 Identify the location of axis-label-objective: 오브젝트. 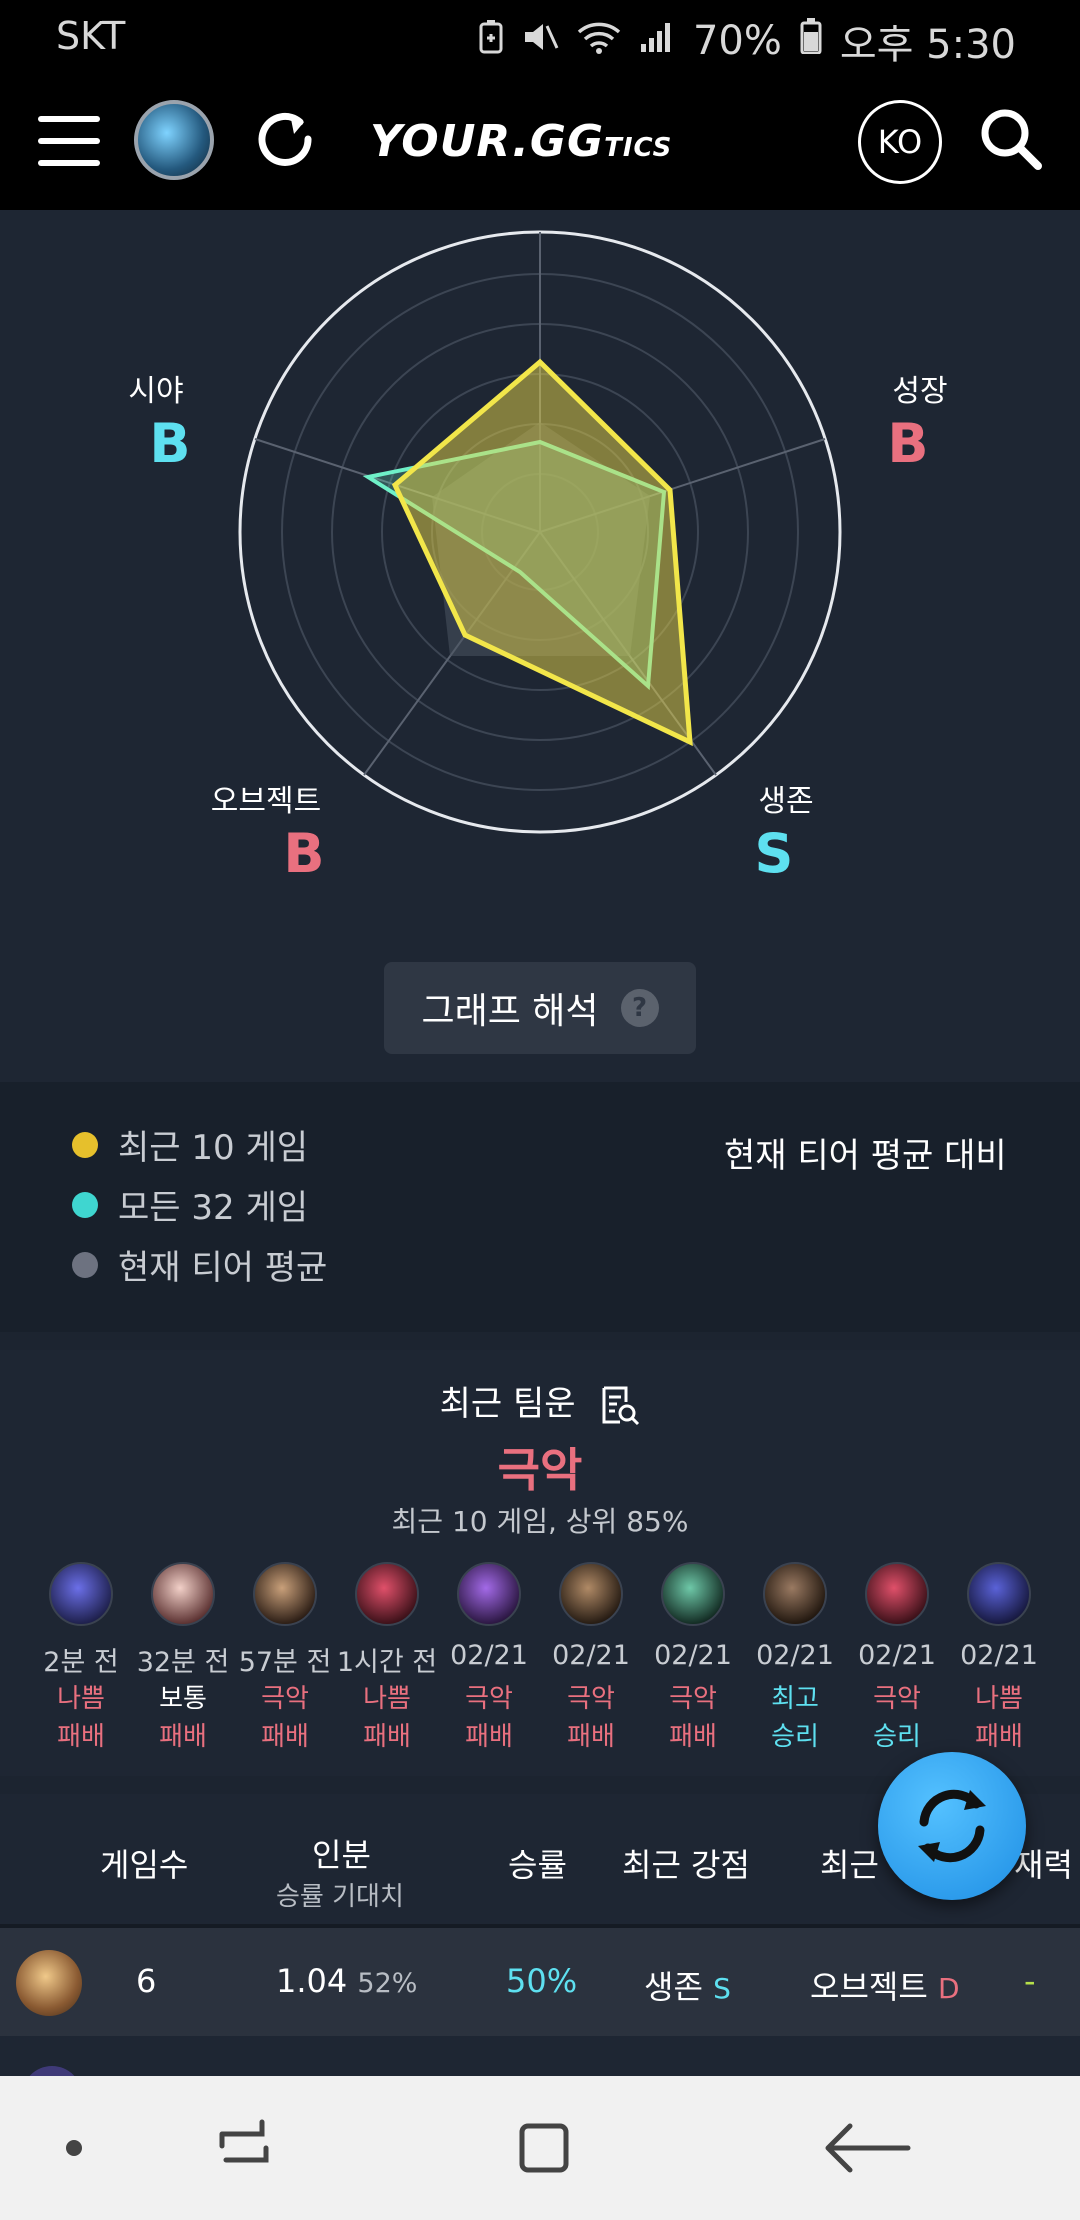
(266, 801).